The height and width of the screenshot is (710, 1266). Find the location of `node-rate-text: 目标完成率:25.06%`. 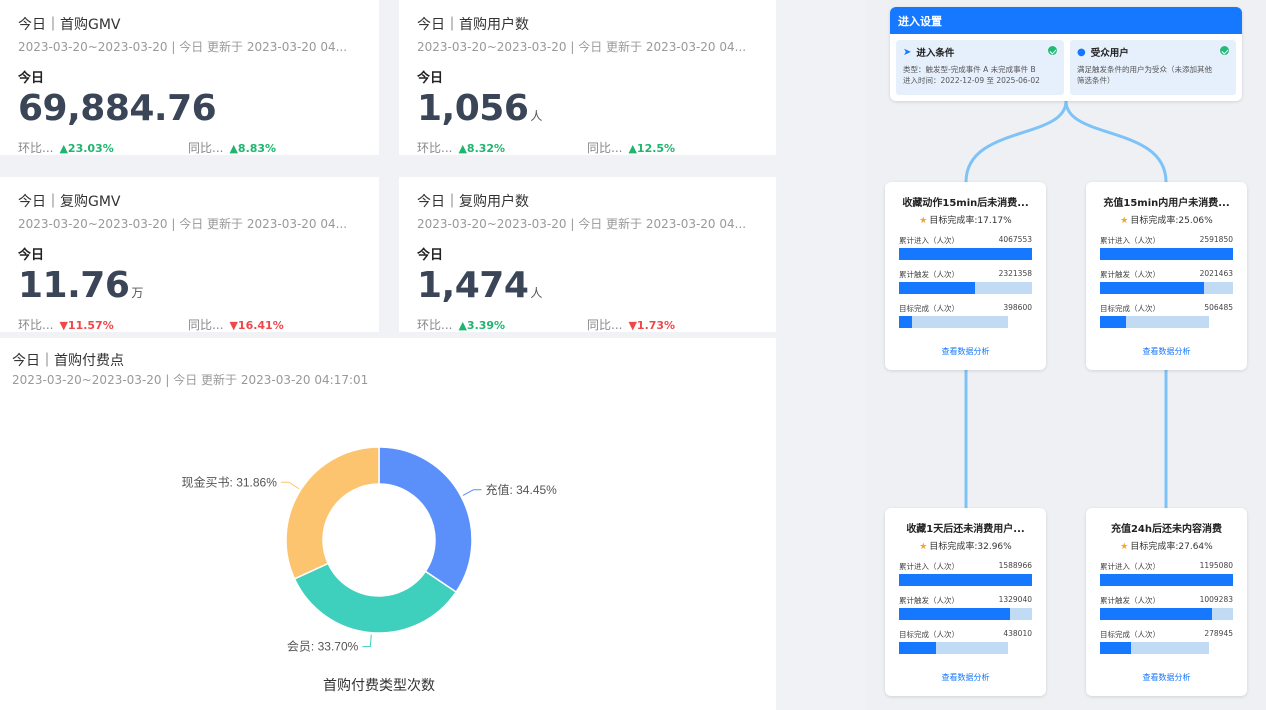

node-rate-text: 目标完成率:25.06% is located at coordinates (1171, 221).